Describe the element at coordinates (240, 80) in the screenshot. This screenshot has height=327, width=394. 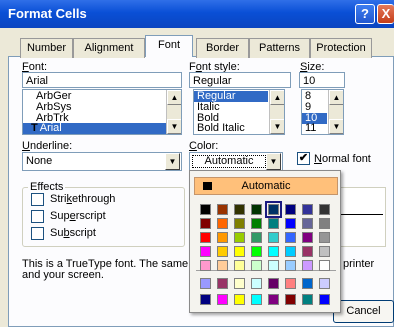
I see `font-style-input: Regular` at that location.